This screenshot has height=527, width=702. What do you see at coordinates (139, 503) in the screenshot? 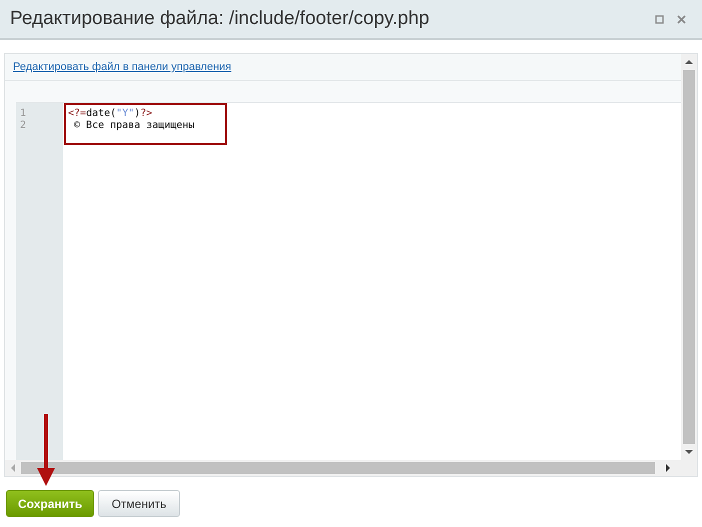
I see `cancel-button: Отменить` at bounding box center [139, 503].